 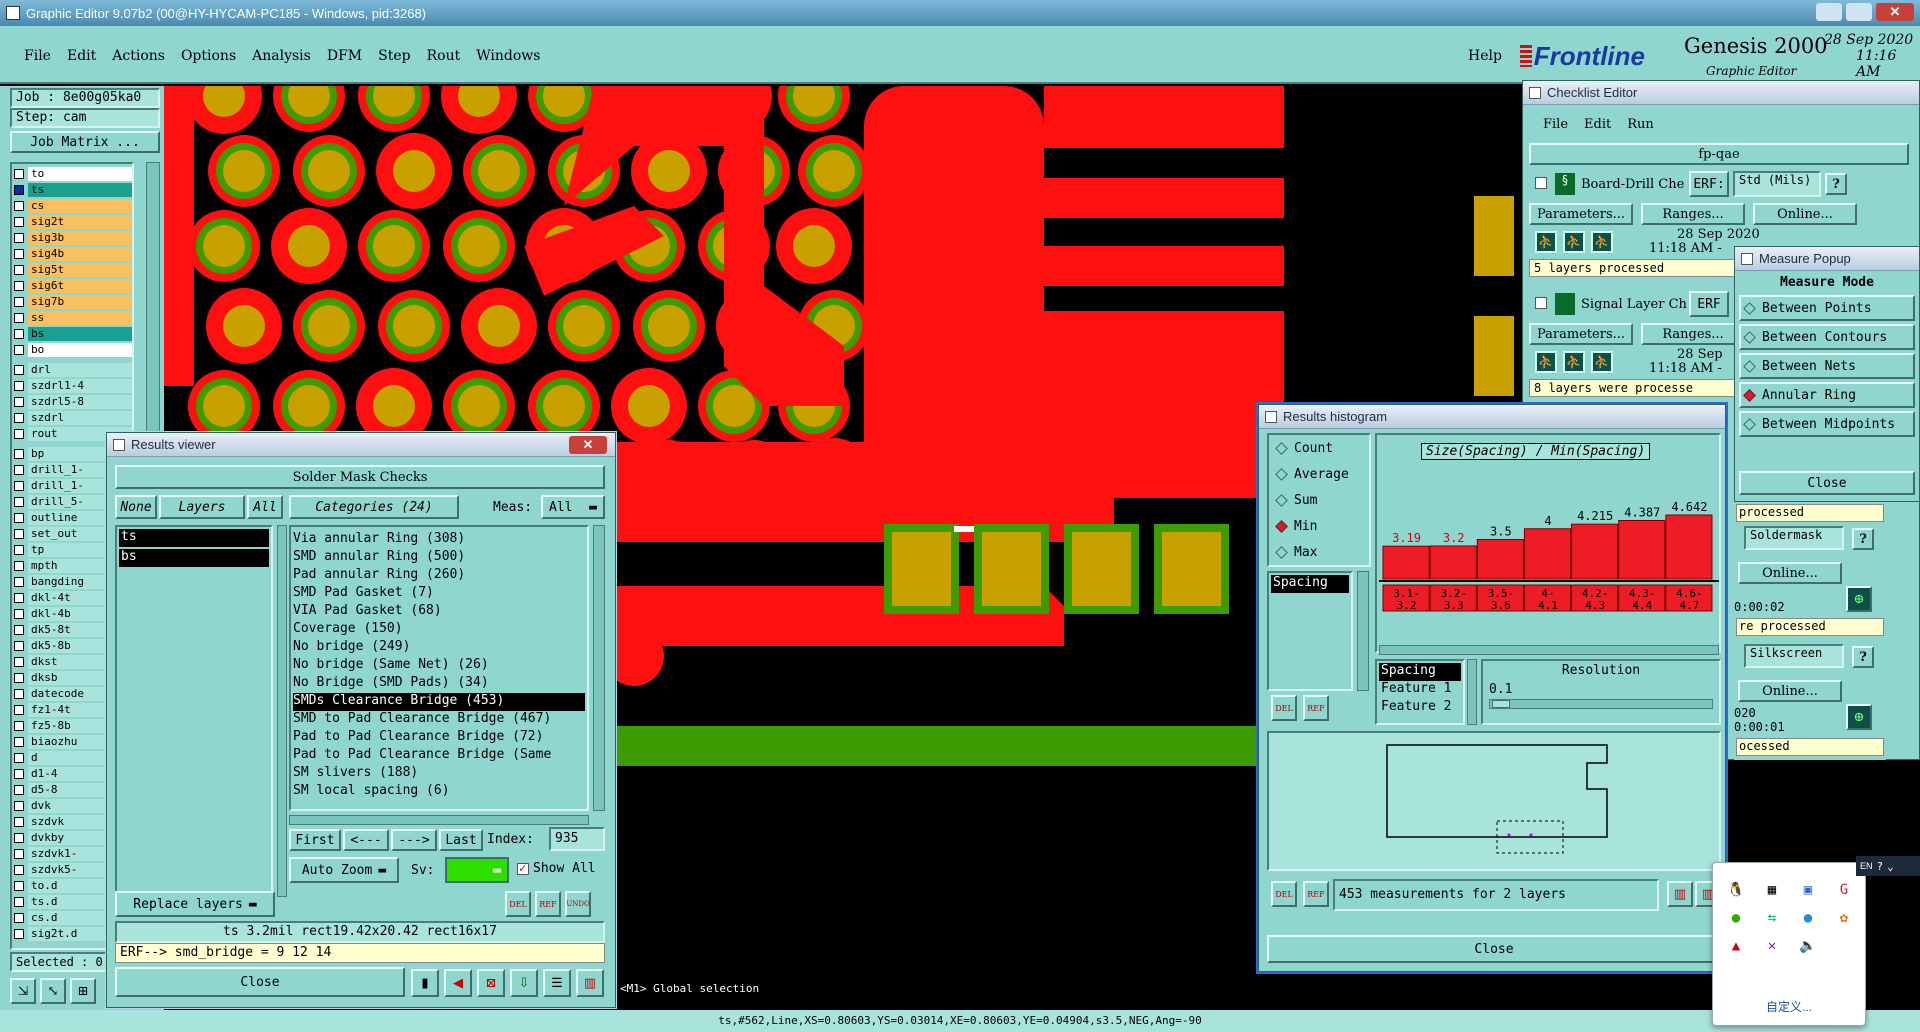 What do you see at coordinates (1420, 690) in the screenshot?
I see `feature-label: Feature 1` at bounding box center [1420, 690].